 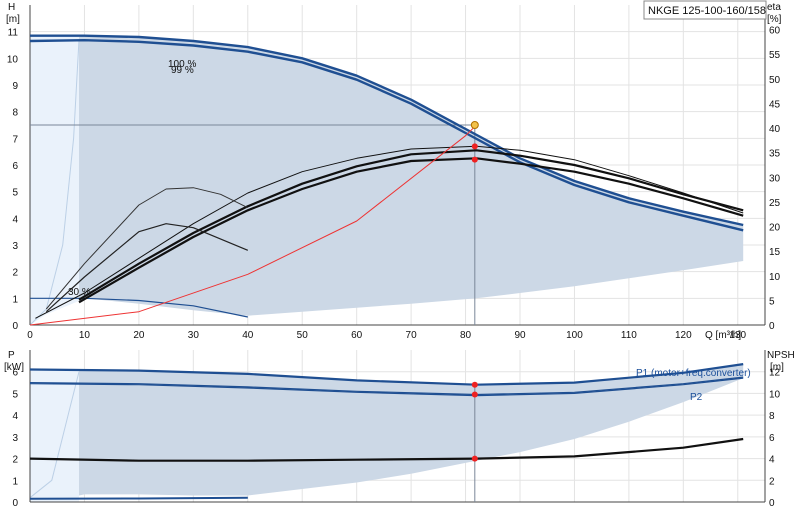 What do you see at coordinates (774, 7) in the screenshot?
I see `y2-axis-label: eta` at bounding box center [774, 7].